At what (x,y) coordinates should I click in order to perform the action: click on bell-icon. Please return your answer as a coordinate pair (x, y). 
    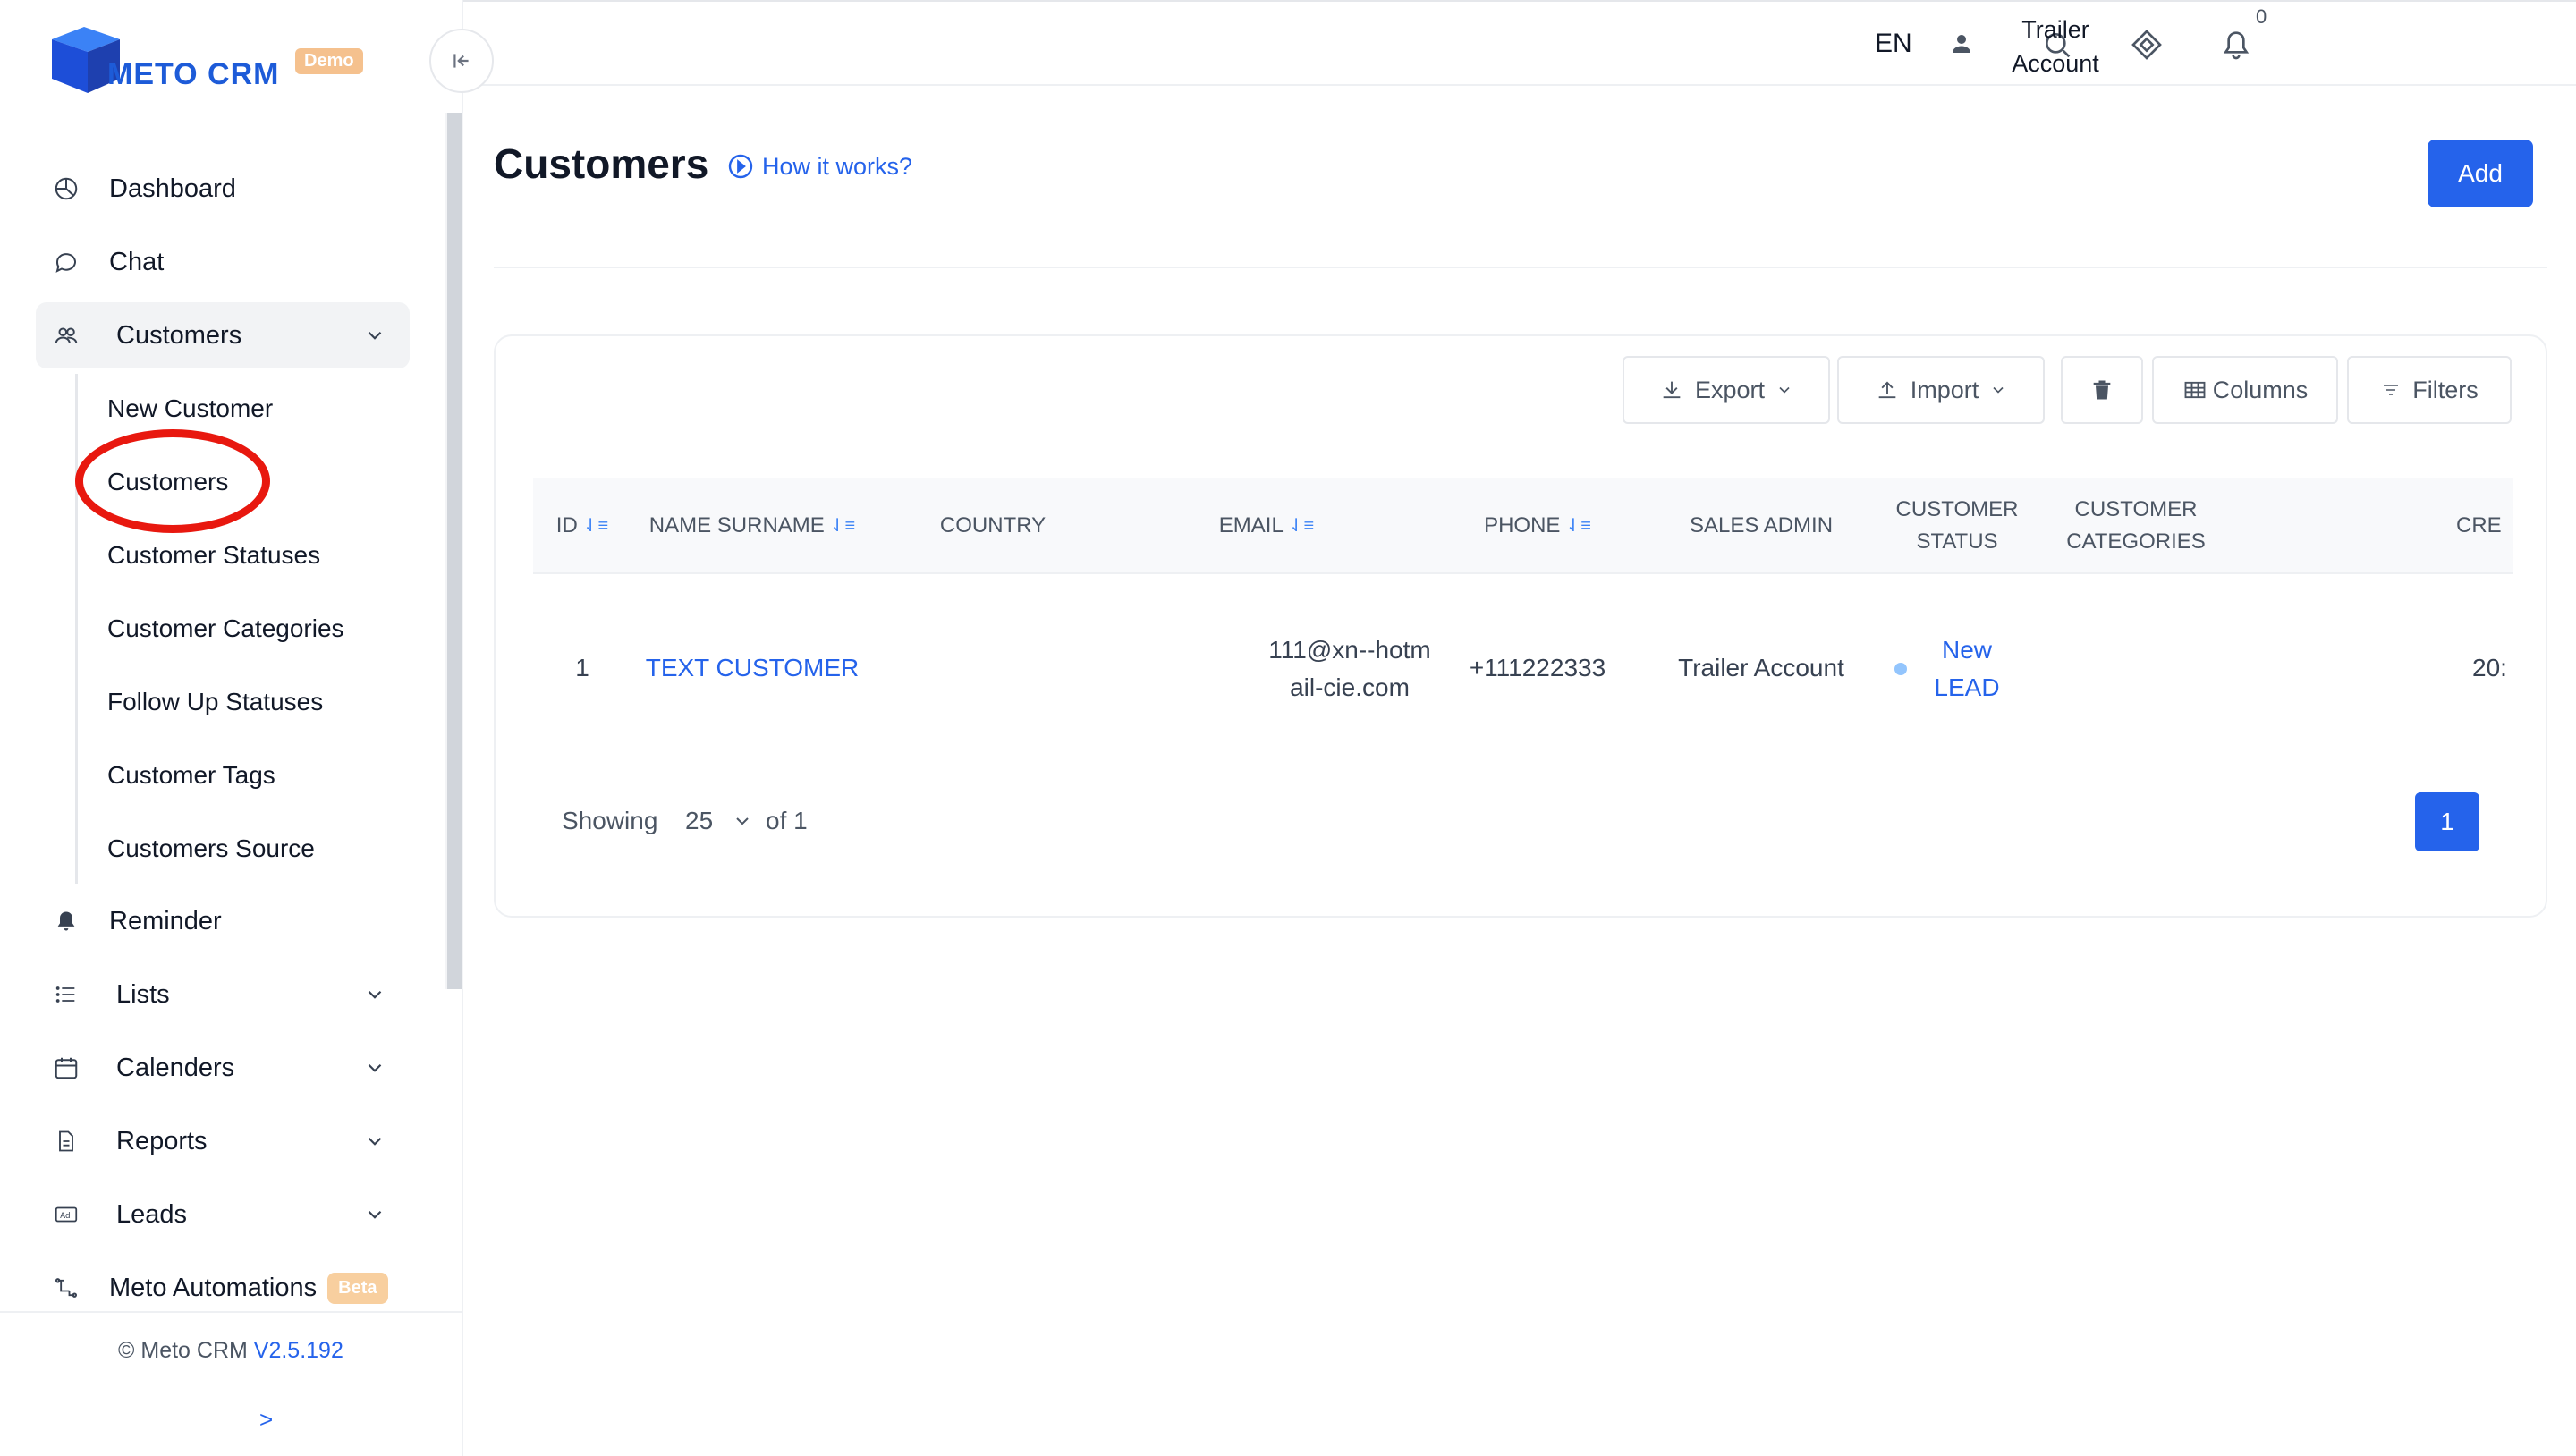
    Looking at the image, I should click on (66, 921).